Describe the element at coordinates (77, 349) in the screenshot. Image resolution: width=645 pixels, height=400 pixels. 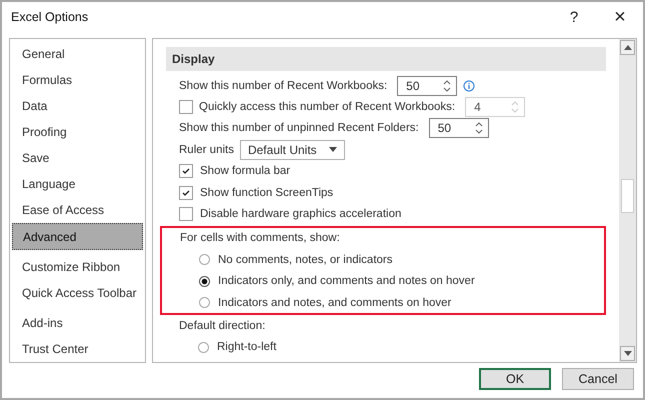
I see `sidebar-item: Trust Center` at that location.